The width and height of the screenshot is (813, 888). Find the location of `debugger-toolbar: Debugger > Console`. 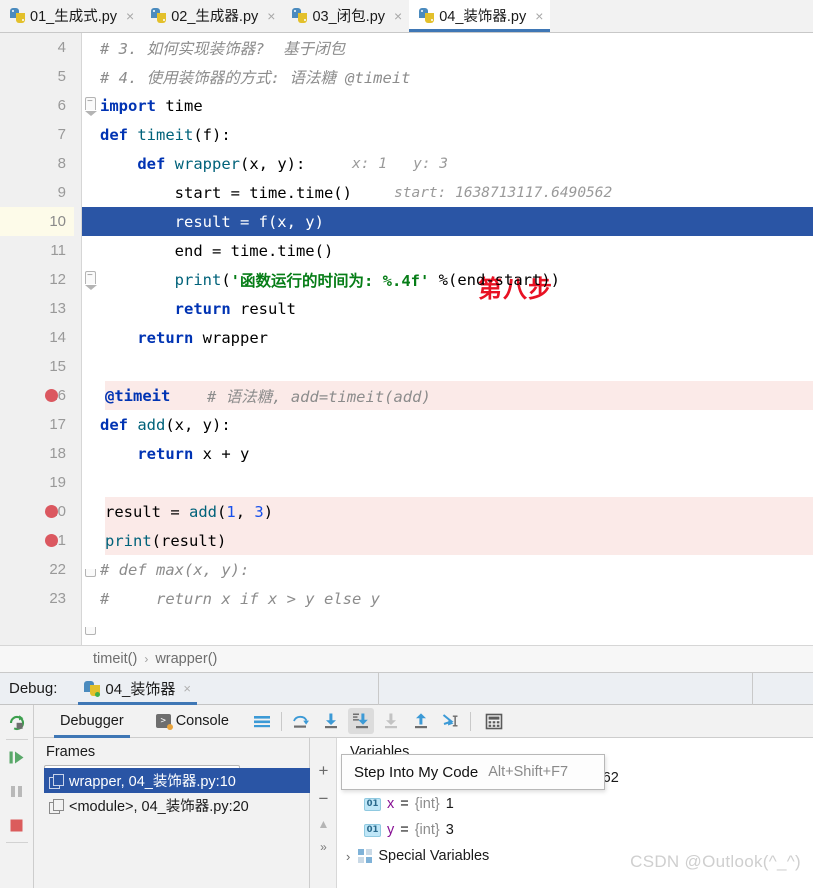

debugger-toolbar: Debugger > Console is located at coordinates (423, 721).